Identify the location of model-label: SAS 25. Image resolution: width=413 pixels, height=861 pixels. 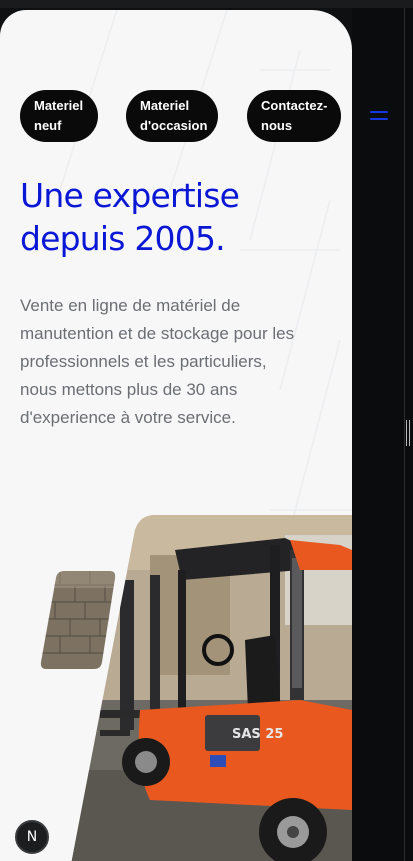
(257, 734).